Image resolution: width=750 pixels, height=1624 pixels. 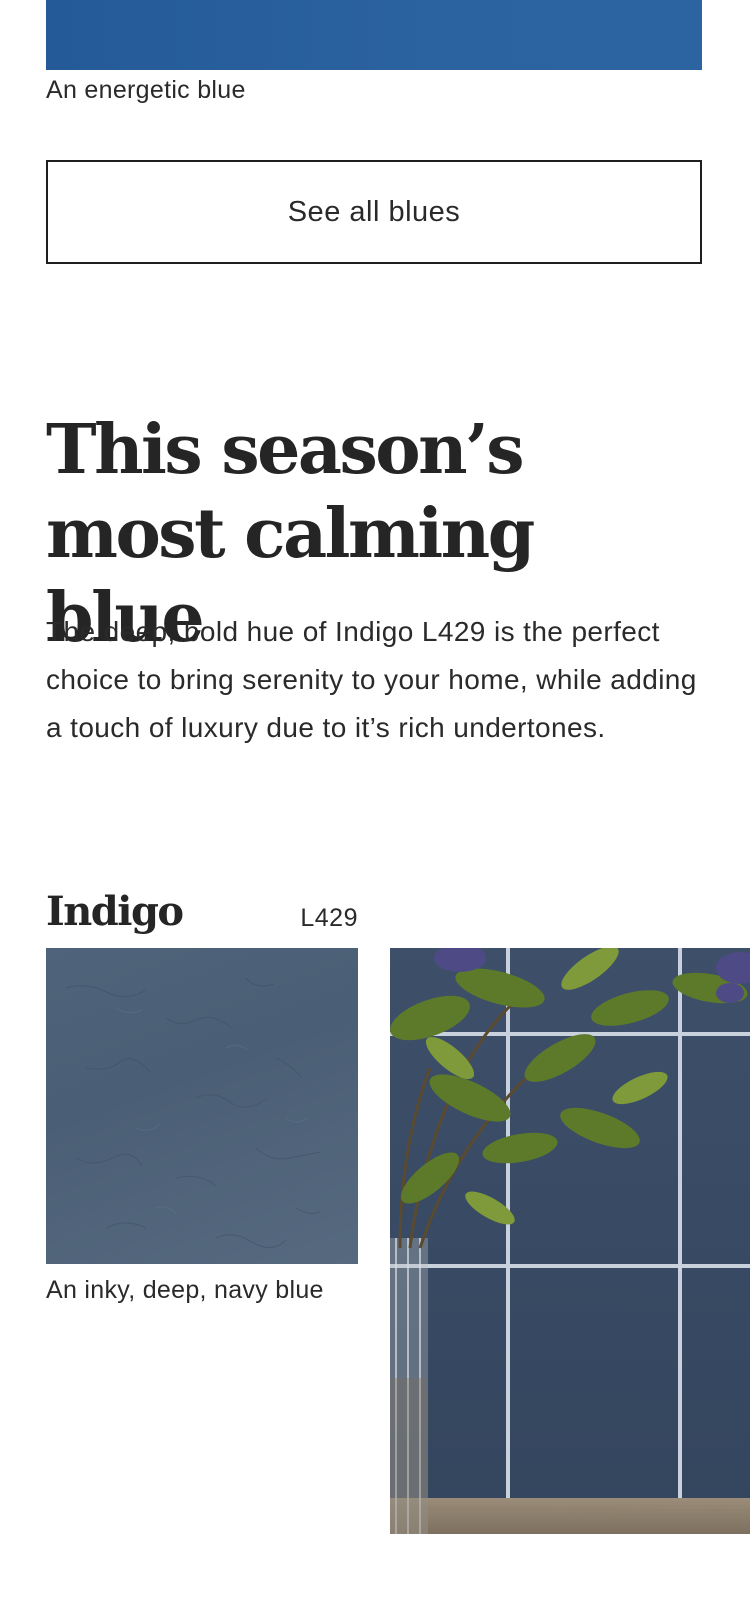 I want to click on color-card-name: Indigo, so click(x=115, y=911).